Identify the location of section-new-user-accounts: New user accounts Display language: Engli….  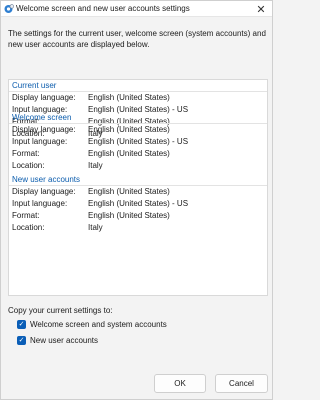
(138, 204).